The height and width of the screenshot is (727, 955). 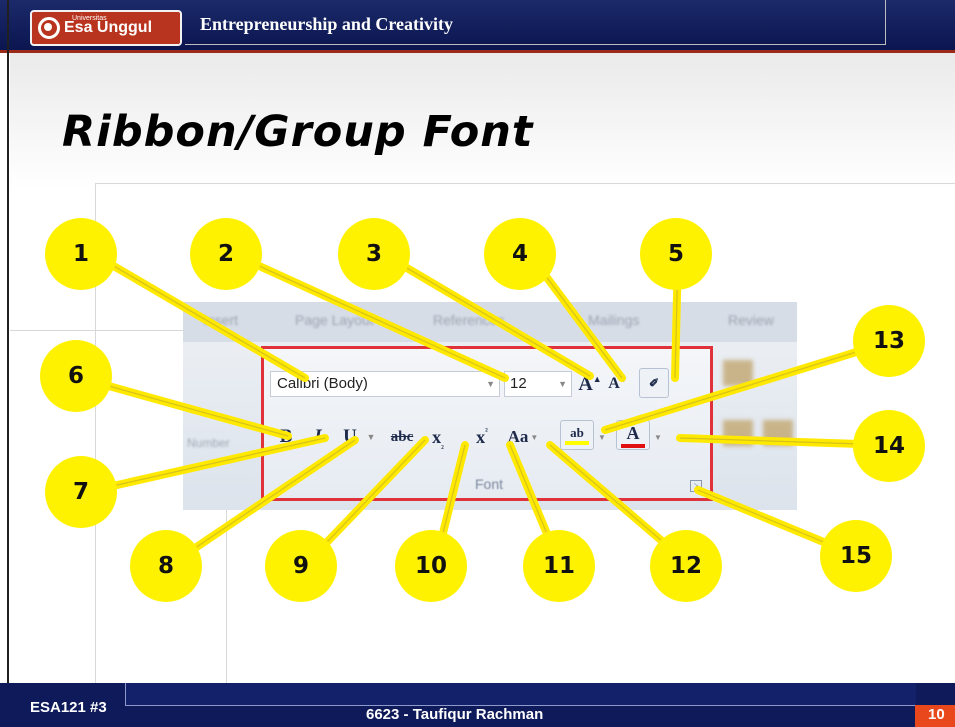 What do you see at coordinates (936, 714) in the screenshot?
I see `page-number: 10` at bounding box center [936, 714].